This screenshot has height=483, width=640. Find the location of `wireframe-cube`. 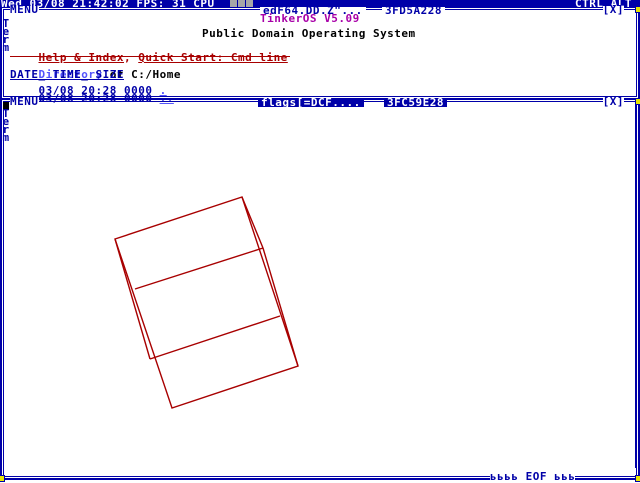

wireframe-cube is located at coordinates (206, 302).